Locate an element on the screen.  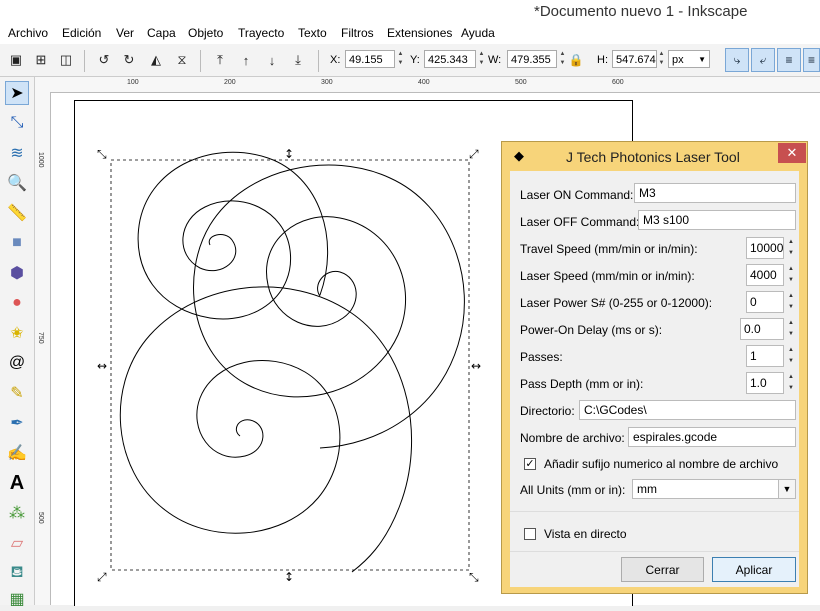
units-select-value: mm is located at coordinates (647, 489).